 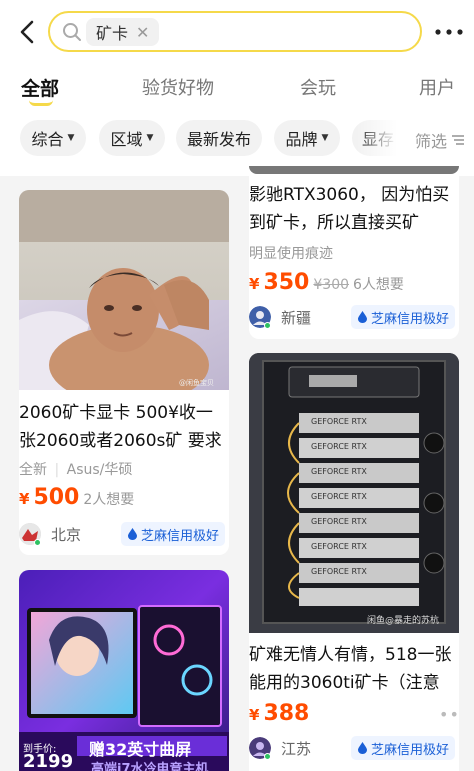 I want to click on product-title-line: 影驰RTX3060， 因为怕买, so click(x=349, y=195).